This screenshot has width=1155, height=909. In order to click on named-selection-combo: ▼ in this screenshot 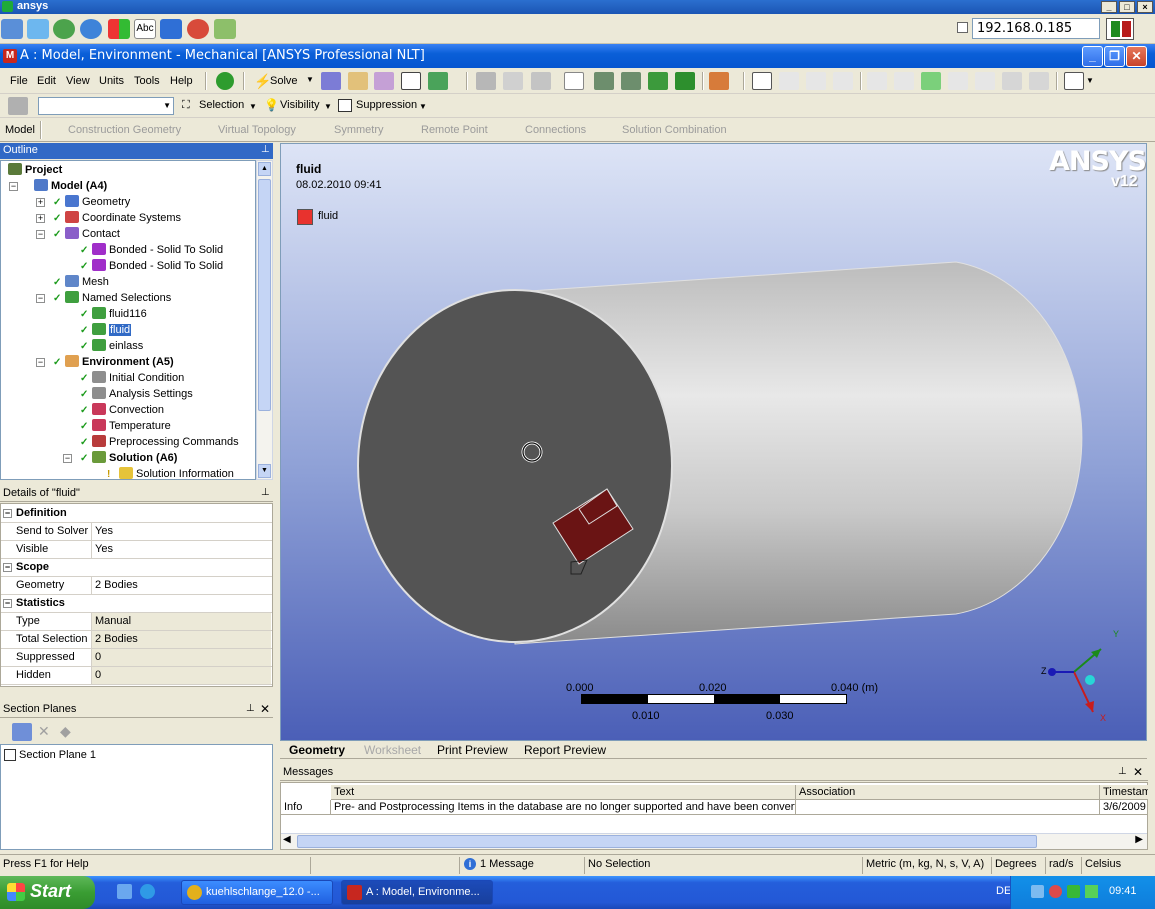, I will do `click(106, 106)`.